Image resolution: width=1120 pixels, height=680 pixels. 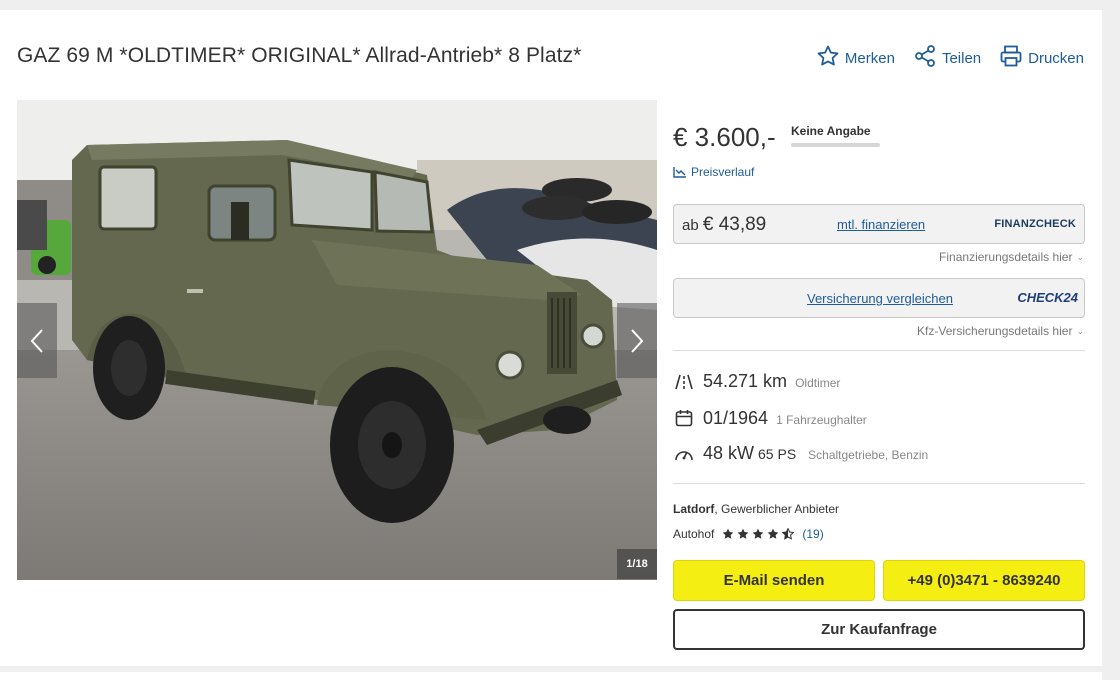 I want to click on save-label: Merken, so click(x=869, y=58).